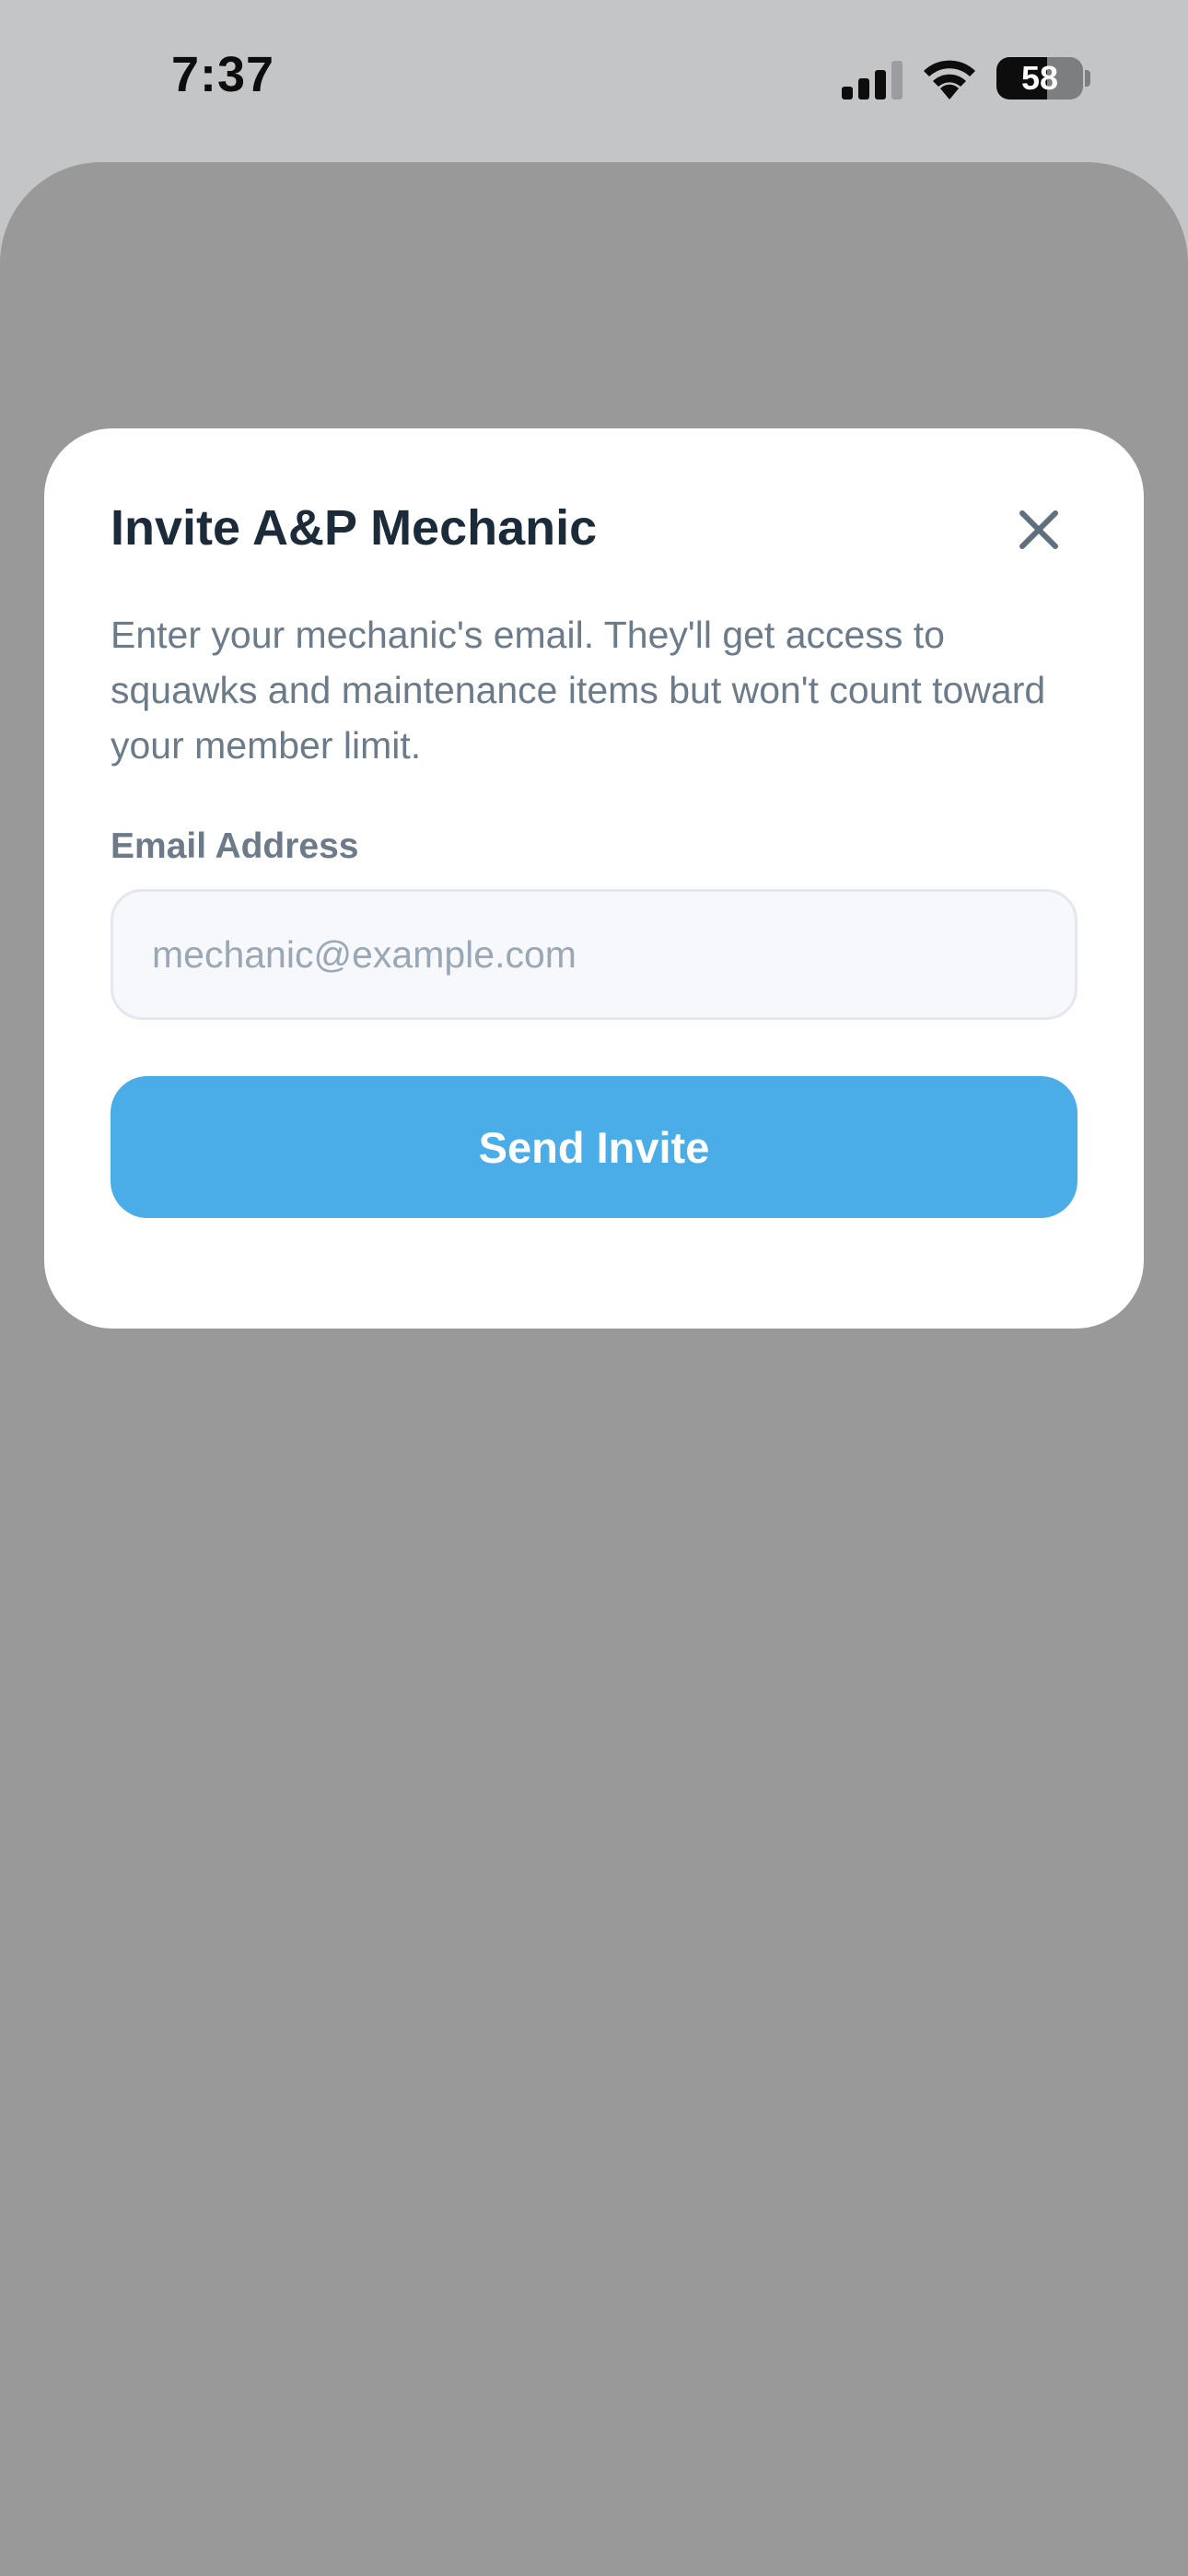 This screenshot has height=2576, width=1188. I want to click on email-label: Email Address, so click(235, 846).